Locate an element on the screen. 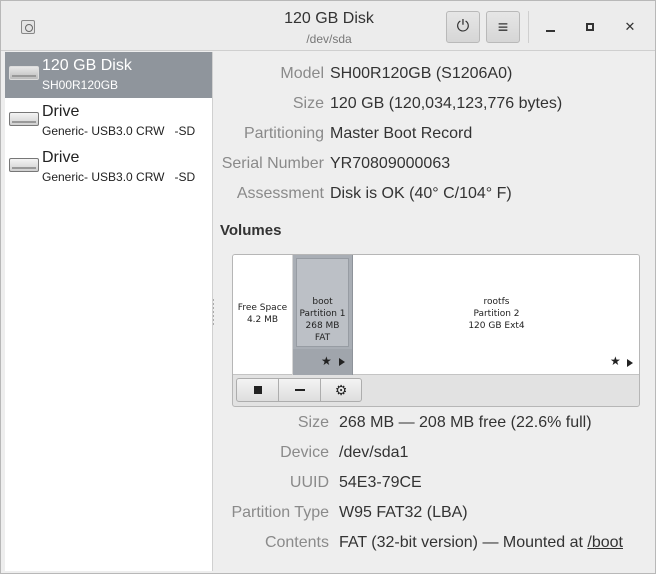  assessment-row: Assessment Disk is OK (40° C/104° F) is located at coordinates (434, 194).